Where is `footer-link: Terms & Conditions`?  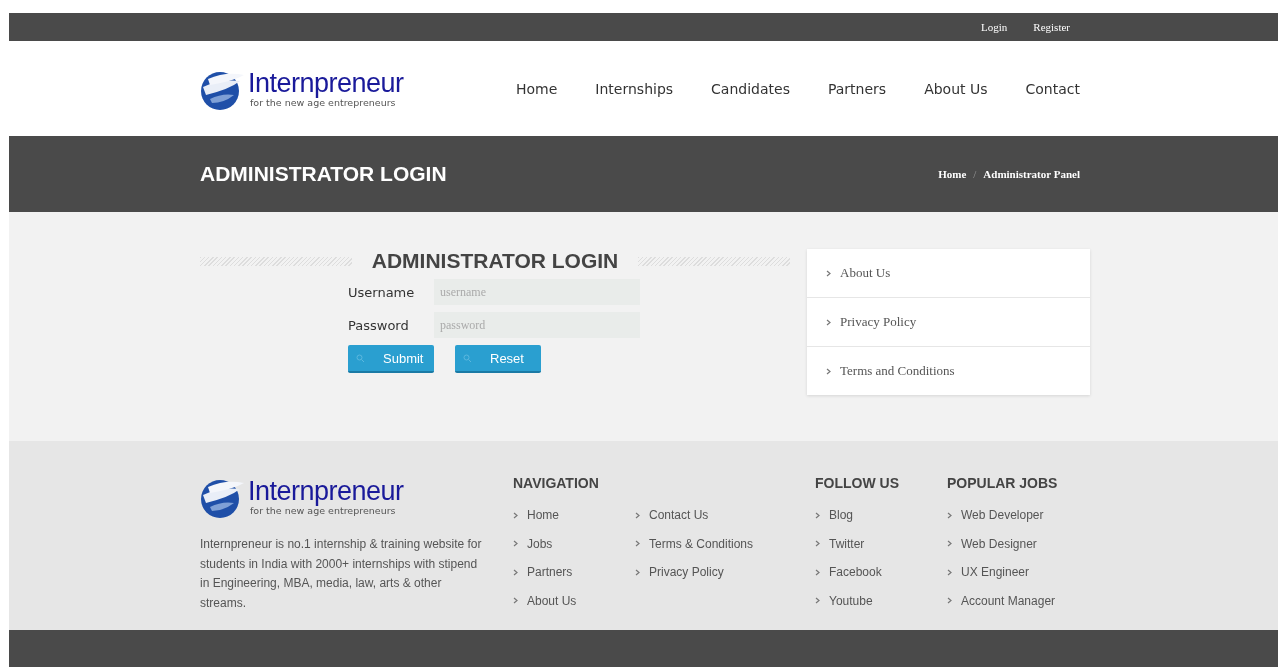
footer-link: Terms & Conditions is located at coordinates (696, 543).